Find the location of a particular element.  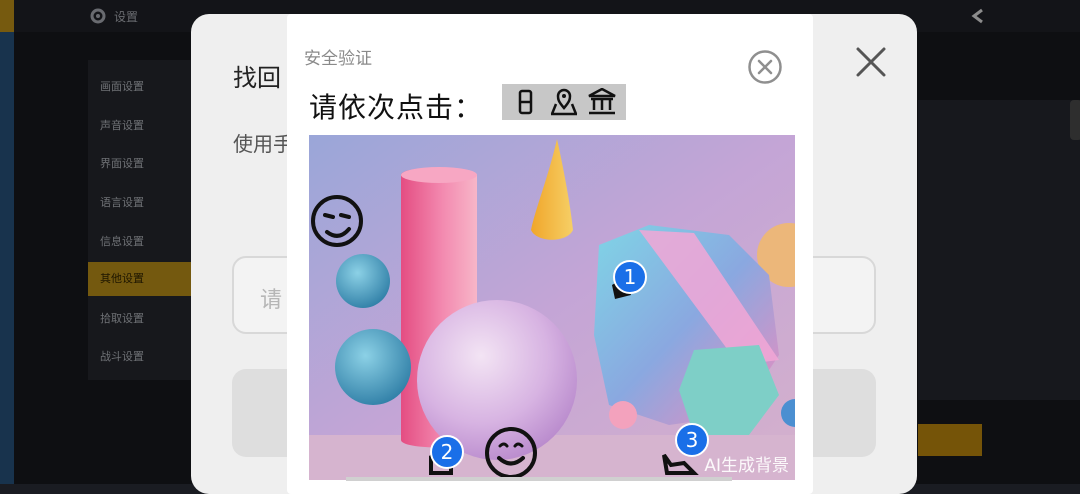

locker-icon is located at coordinates (525, 102).